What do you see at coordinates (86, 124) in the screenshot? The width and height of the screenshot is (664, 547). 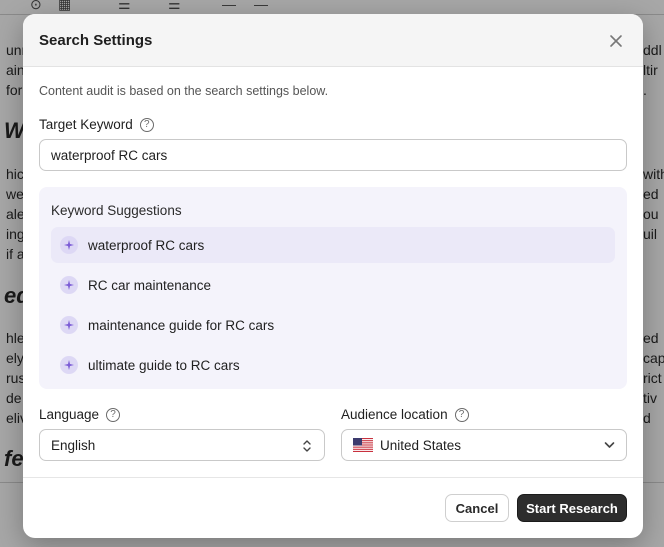 I see `target-keyword-label-text: Target Keyword` at bounding box center [86, 124].